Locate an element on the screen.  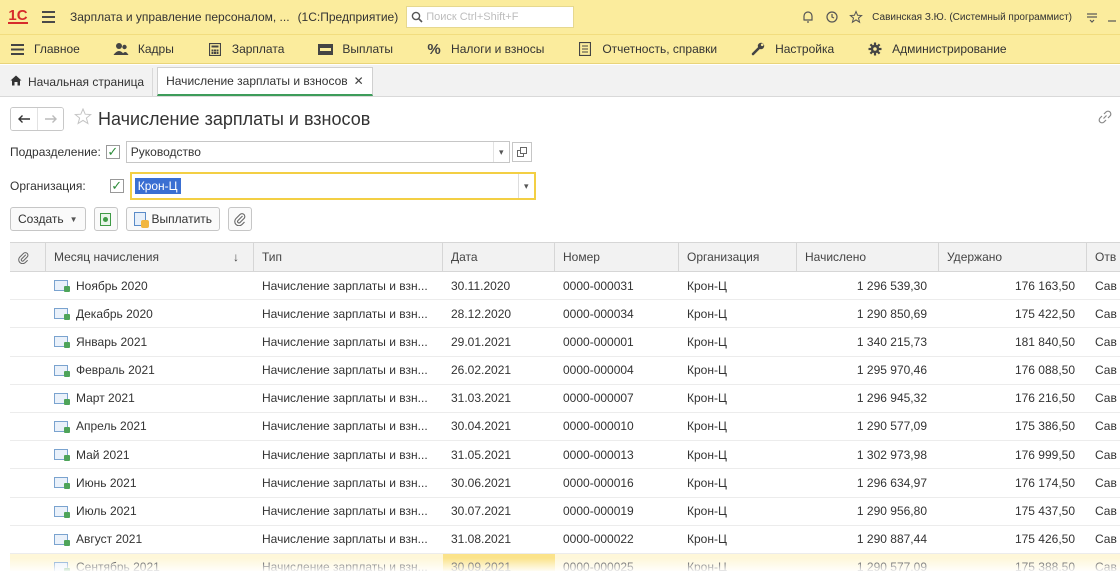
app-logo: 1С is located at coordinates (18, 17).